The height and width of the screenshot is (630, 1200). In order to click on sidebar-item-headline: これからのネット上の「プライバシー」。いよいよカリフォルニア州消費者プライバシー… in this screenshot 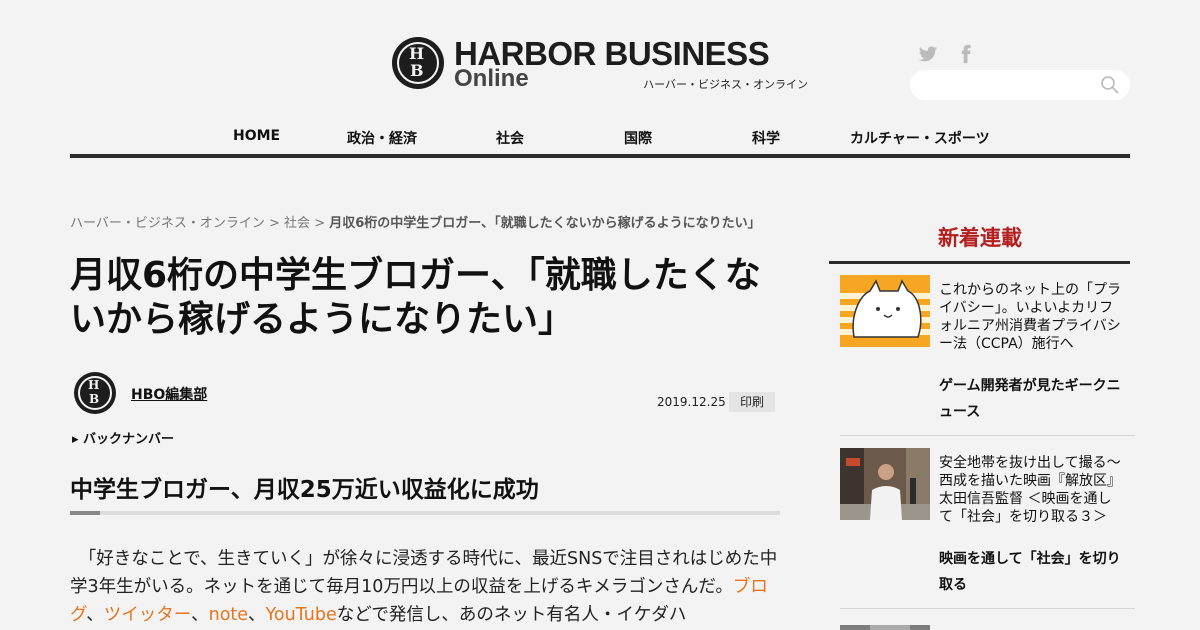, I will do `click(1032, 317)`.